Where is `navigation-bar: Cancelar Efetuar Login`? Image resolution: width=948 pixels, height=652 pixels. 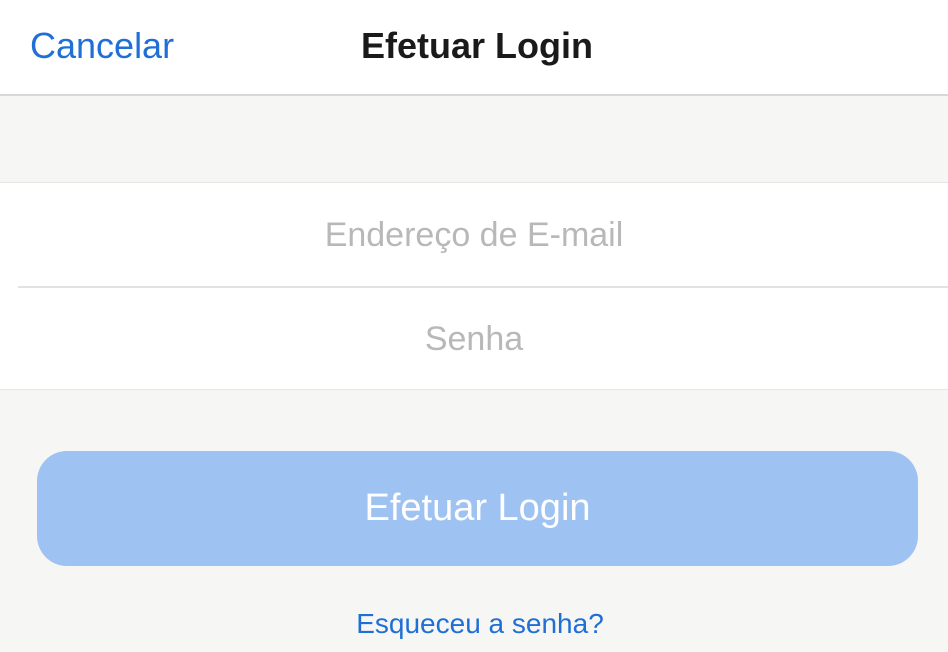 navigation-bar: Cancelar Efetuar Login is located at coordinates (474, 48).